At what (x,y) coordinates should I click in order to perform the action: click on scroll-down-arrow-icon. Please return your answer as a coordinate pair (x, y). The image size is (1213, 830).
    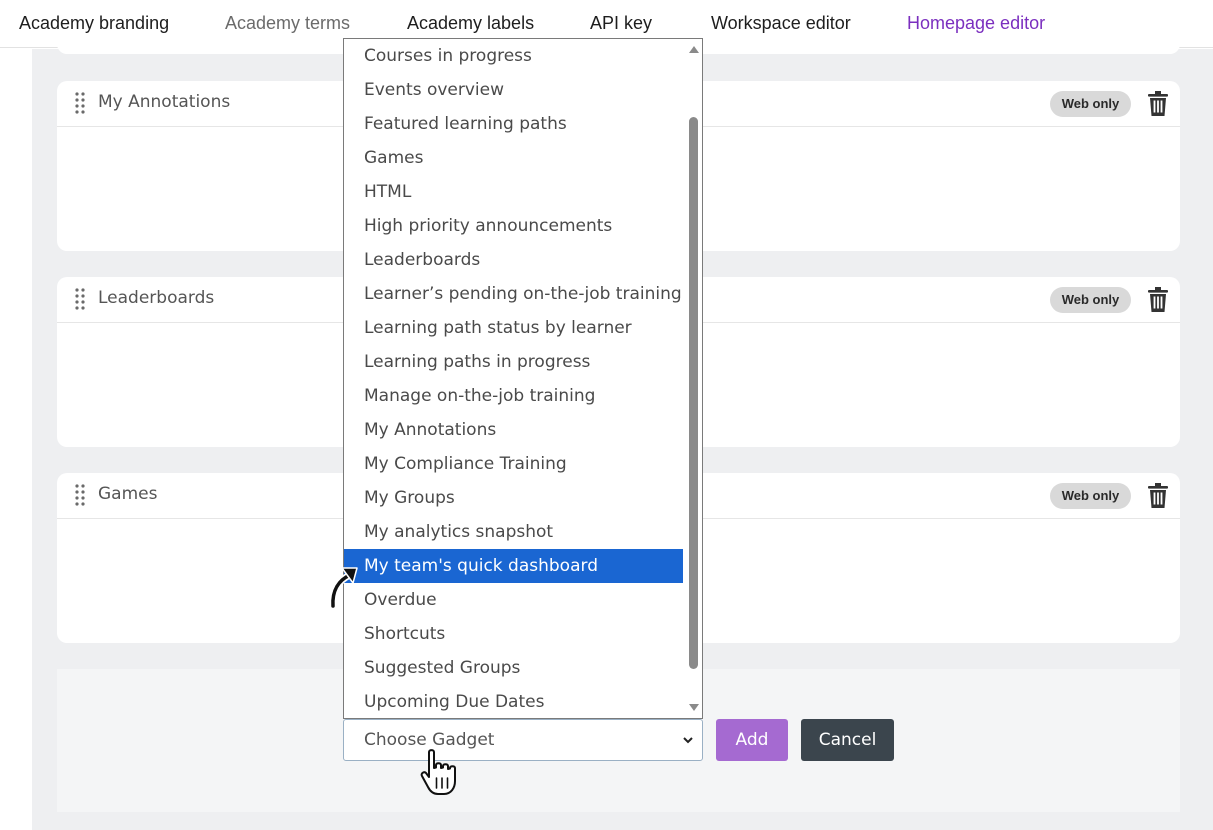
    Looking at the image, I should click on (694, 708).